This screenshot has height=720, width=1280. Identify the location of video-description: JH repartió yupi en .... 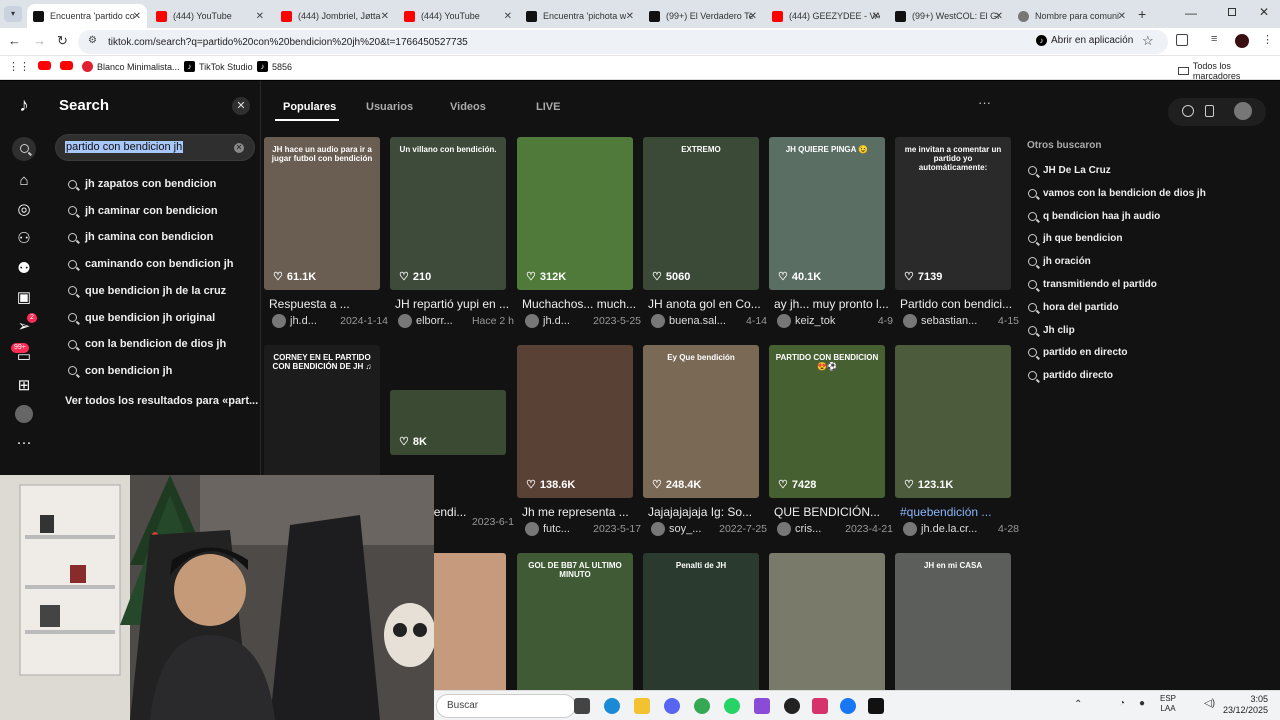
(453, 304).